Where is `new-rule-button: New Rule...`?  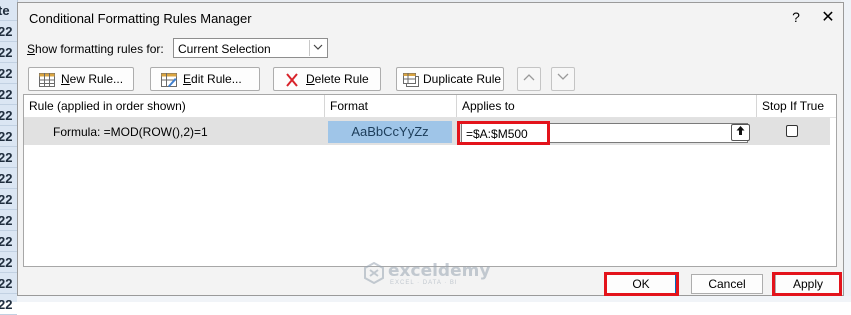
new-rule-button: New Rule... is located at coordinates (81, 79).